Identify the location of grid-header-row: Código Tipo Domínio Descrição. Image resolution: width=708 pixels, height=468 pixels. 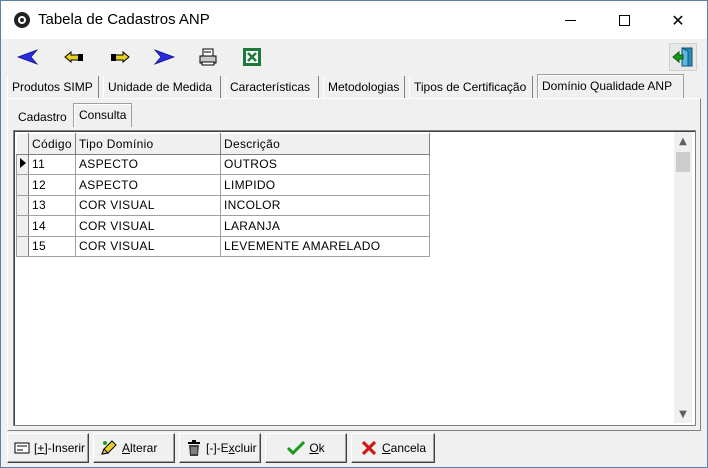
(223, 144).